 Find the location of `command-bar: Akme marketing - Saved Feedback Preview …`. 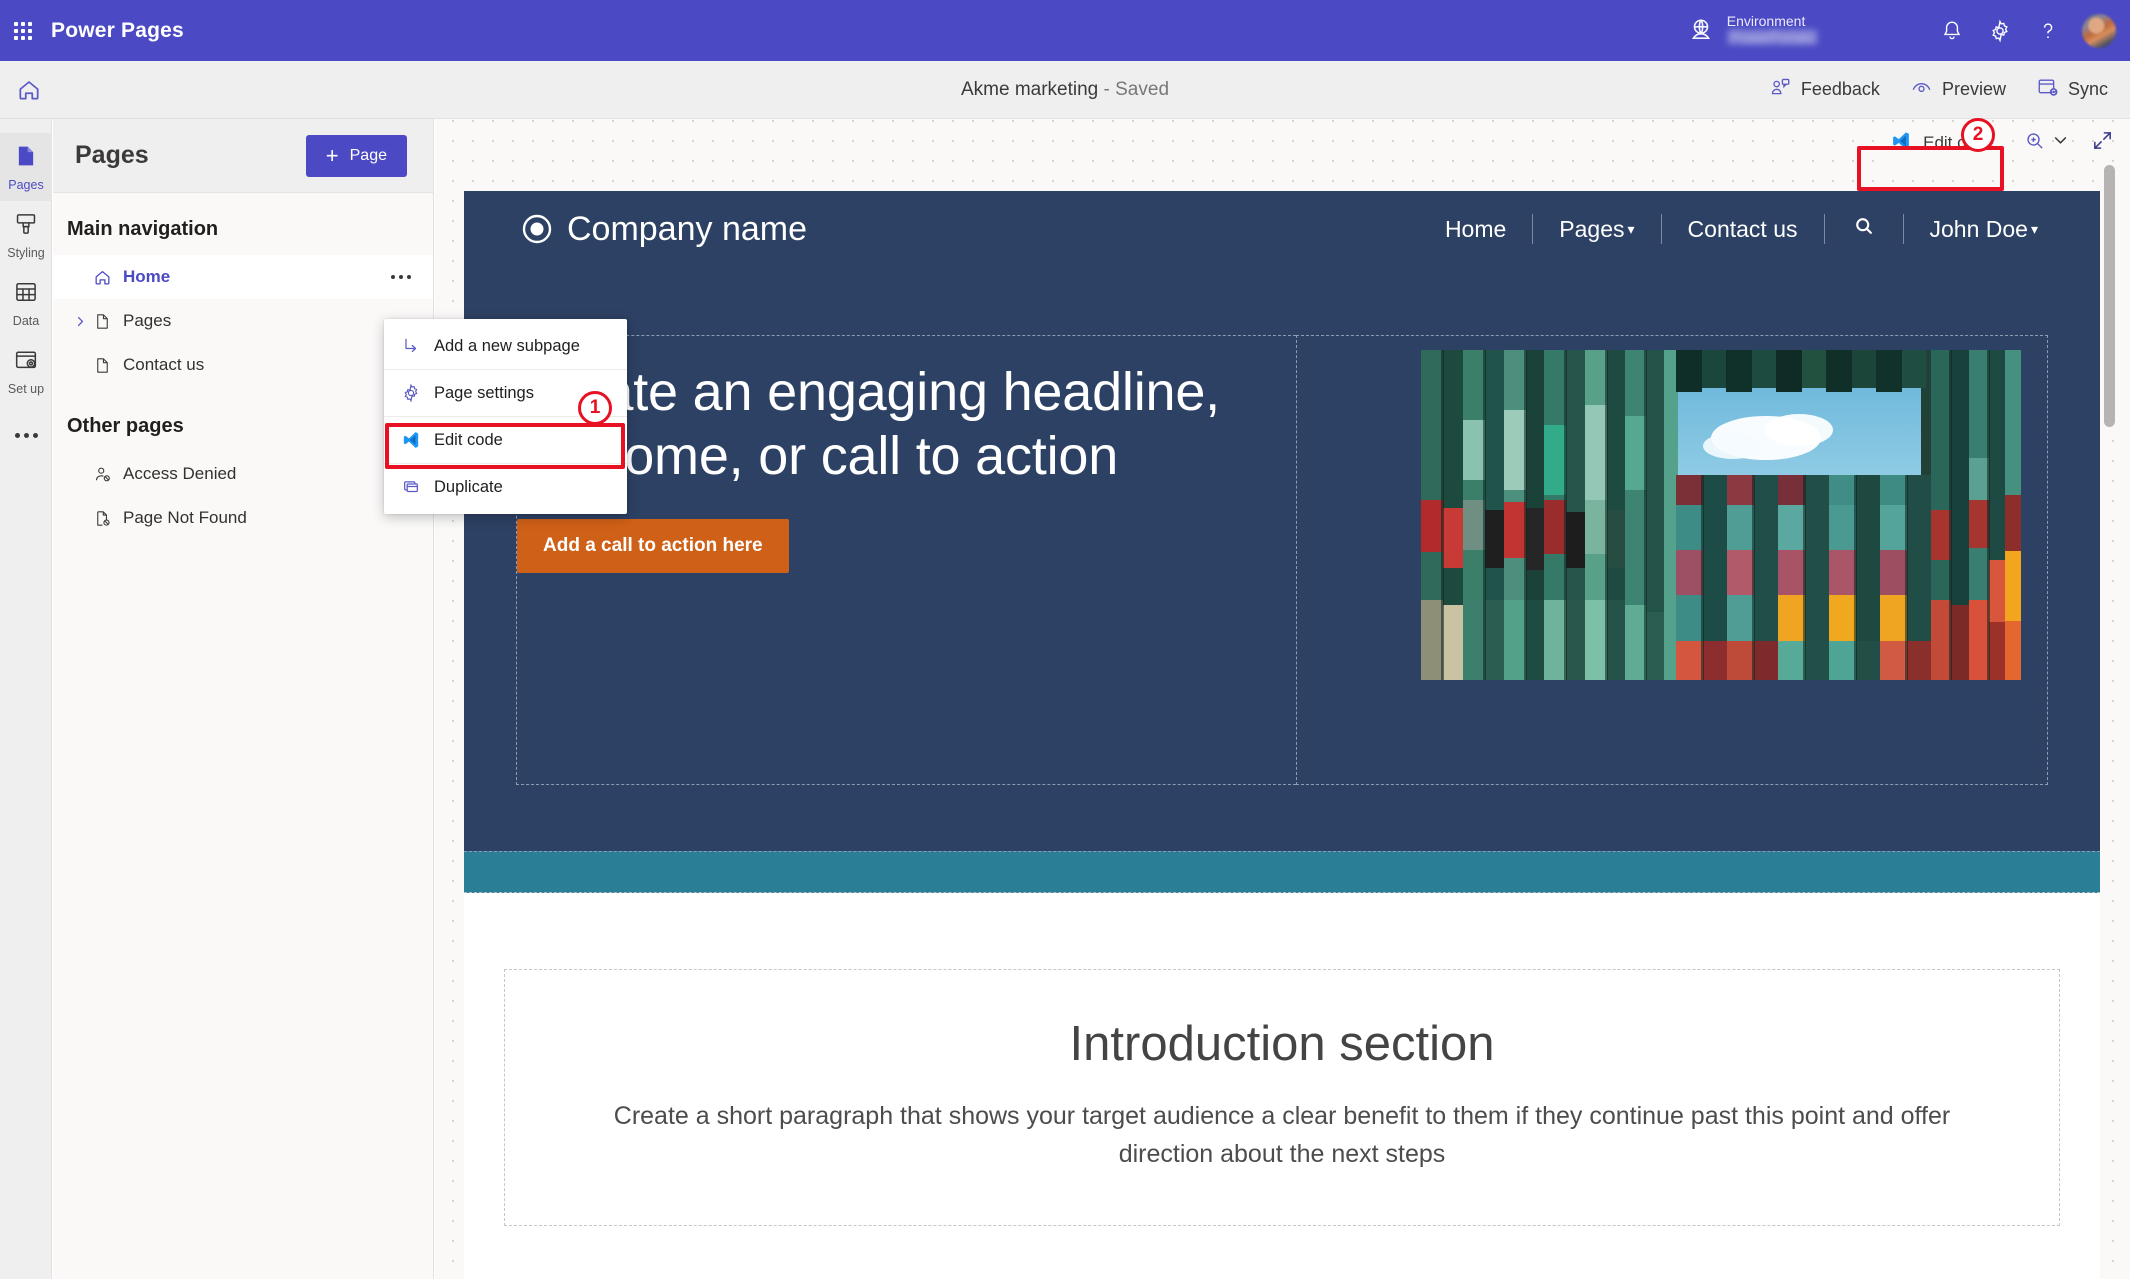

command-bar: Akme marketing - Saved Feedback Preview … is located at coordinates (1065, 90).